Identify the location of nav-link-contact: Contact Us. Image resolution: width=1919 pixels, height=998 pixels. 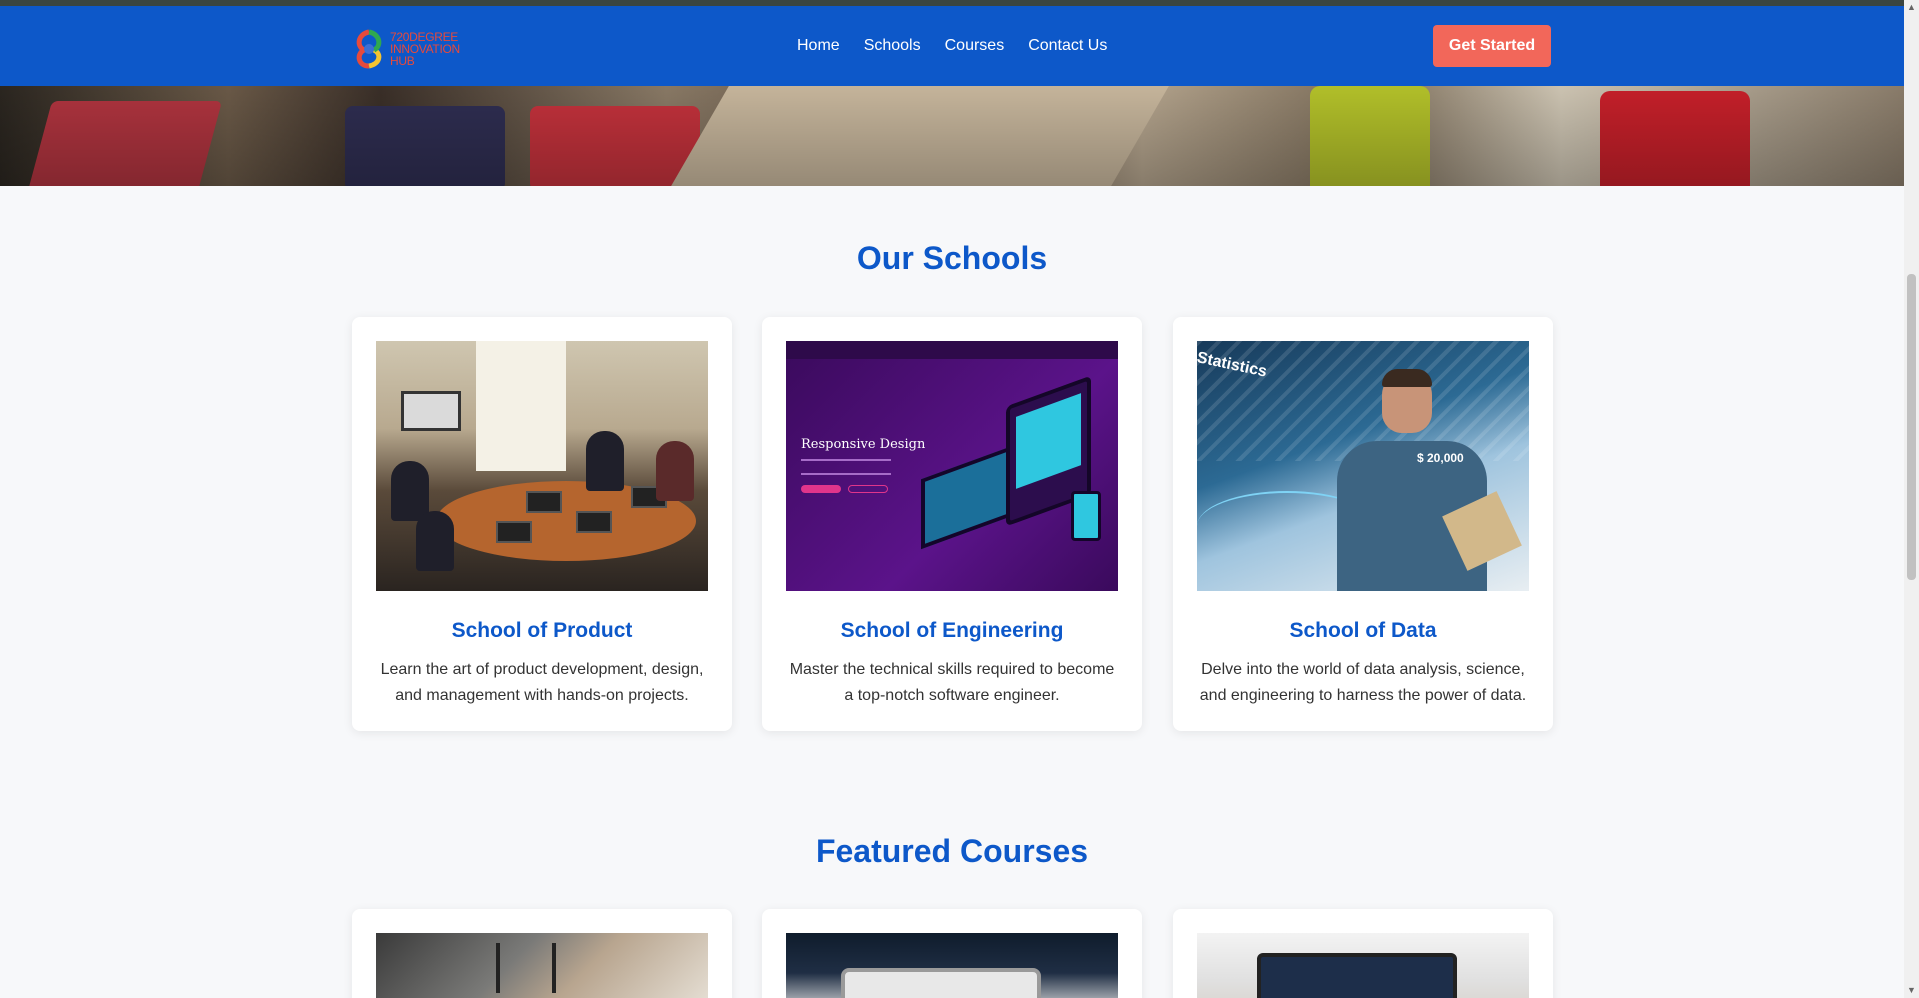
(1067, 46).